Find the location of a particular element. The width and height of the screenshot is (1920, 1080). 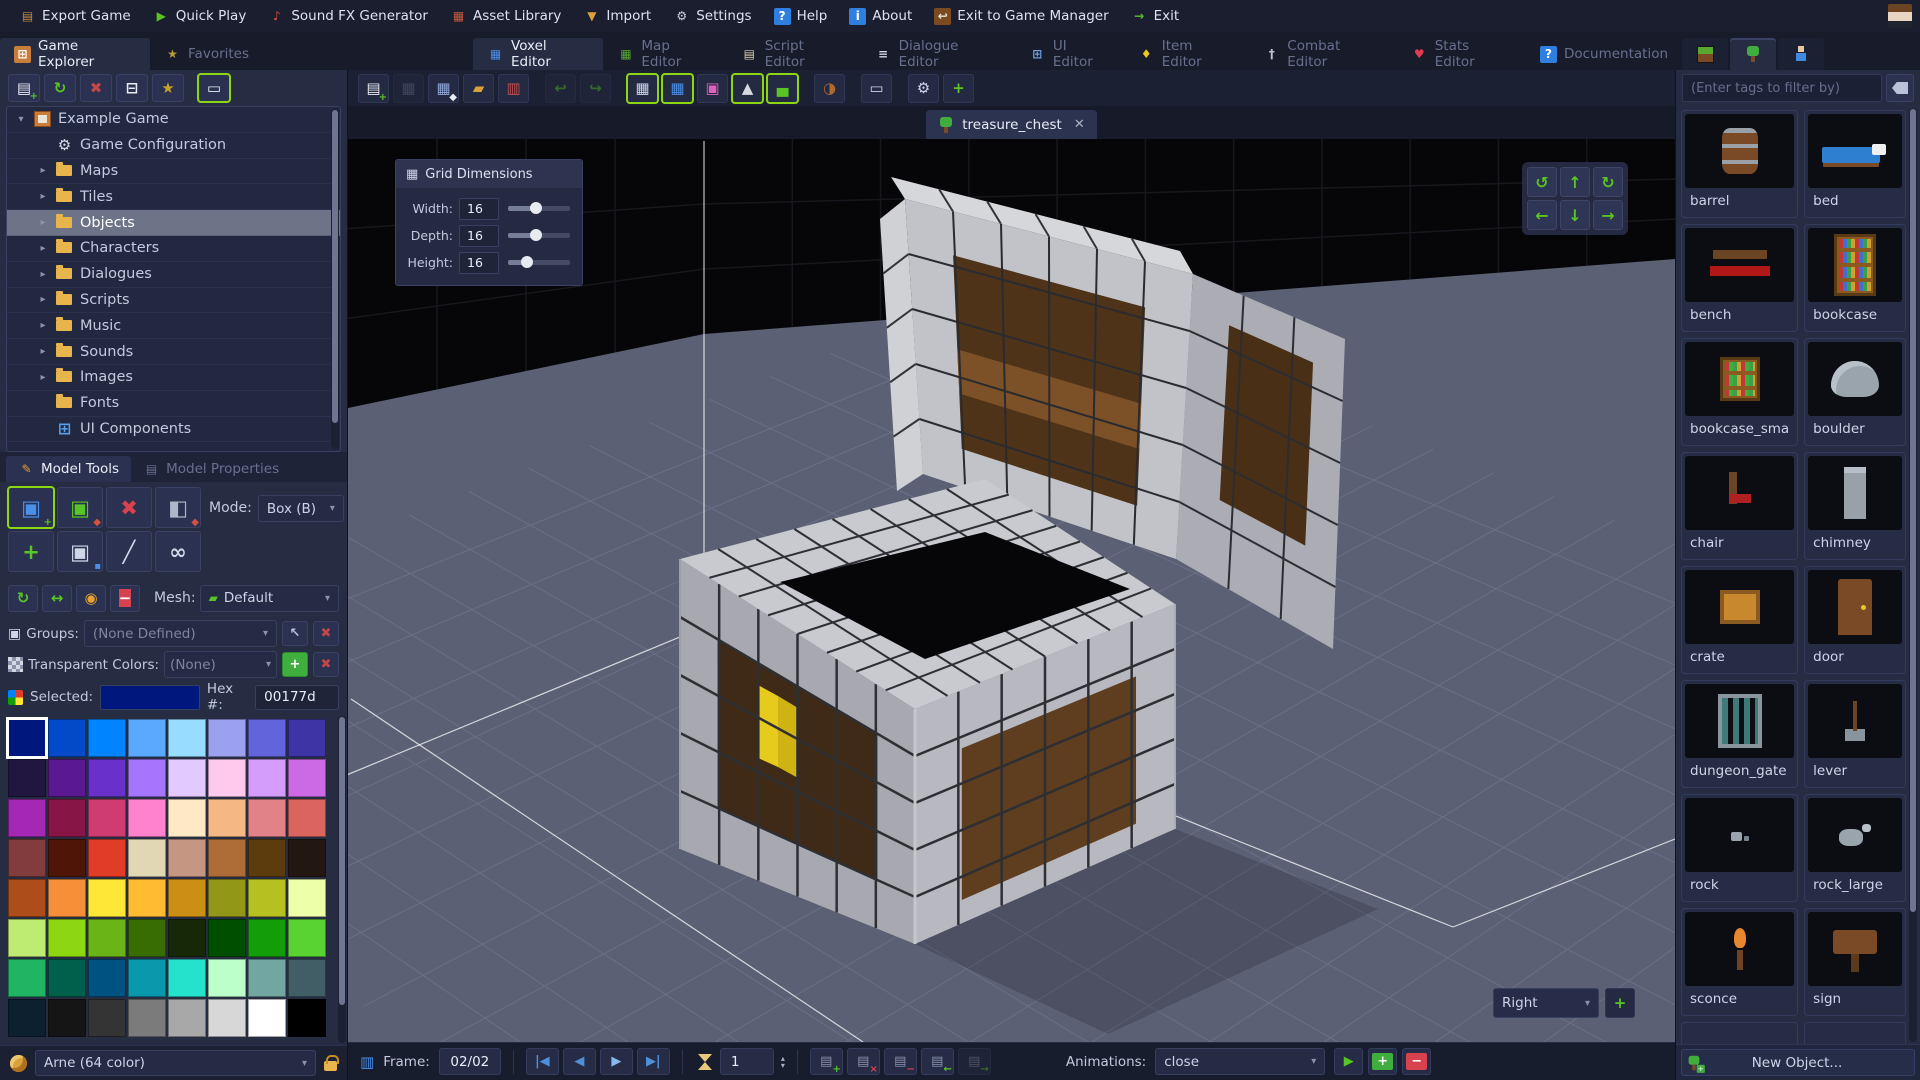

tree-scrollbar is located at coordinates (335, 279).